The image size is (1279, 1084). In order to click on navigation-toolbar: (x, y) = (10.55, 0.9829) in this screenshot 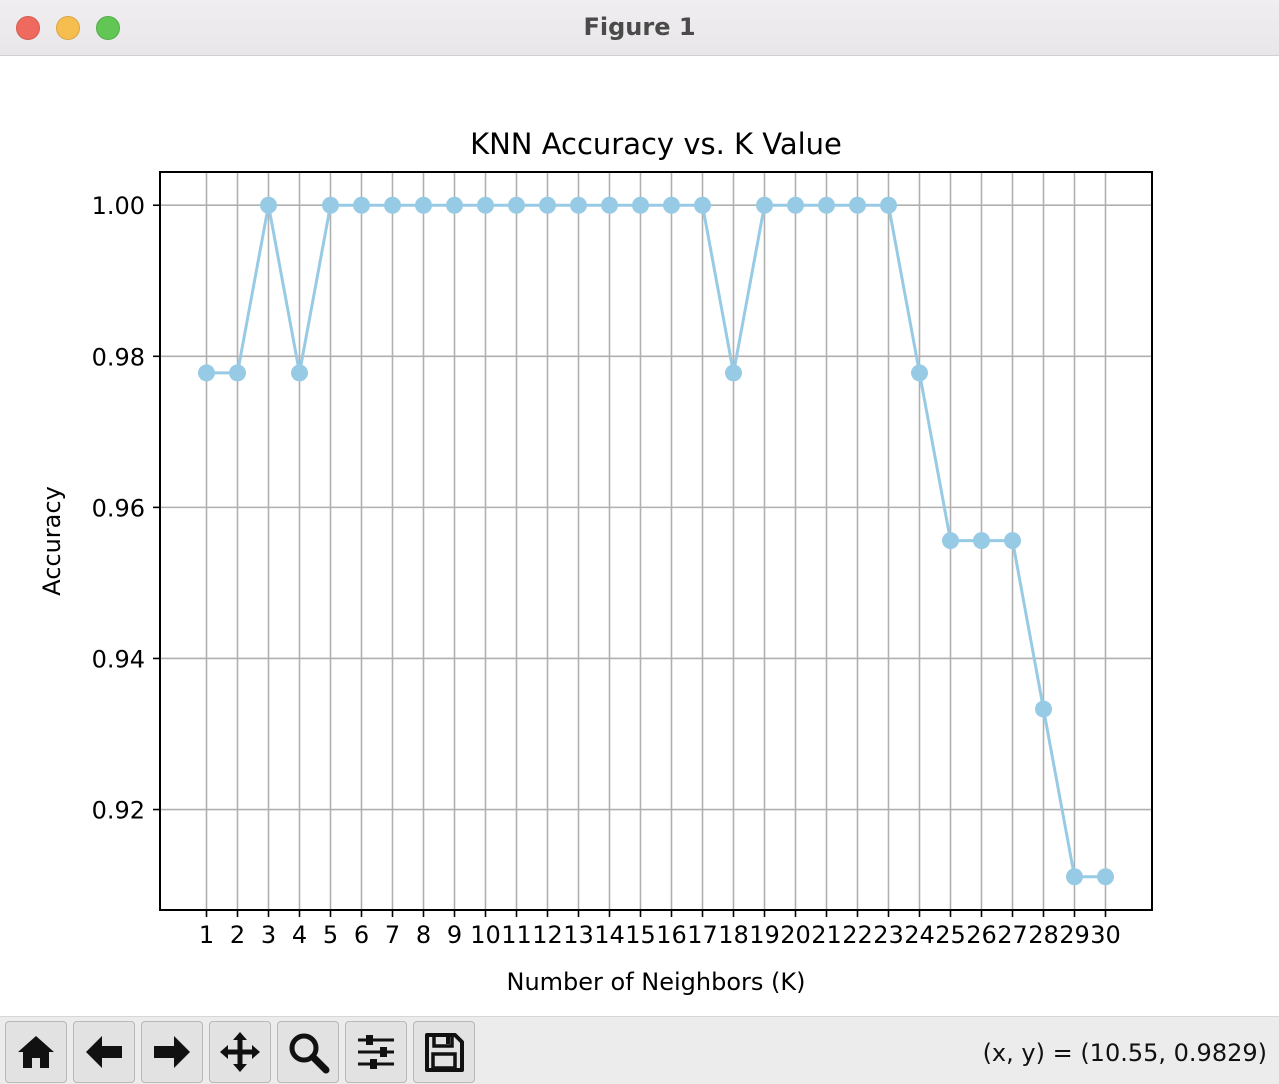, I will do `click(639, 1050)`.